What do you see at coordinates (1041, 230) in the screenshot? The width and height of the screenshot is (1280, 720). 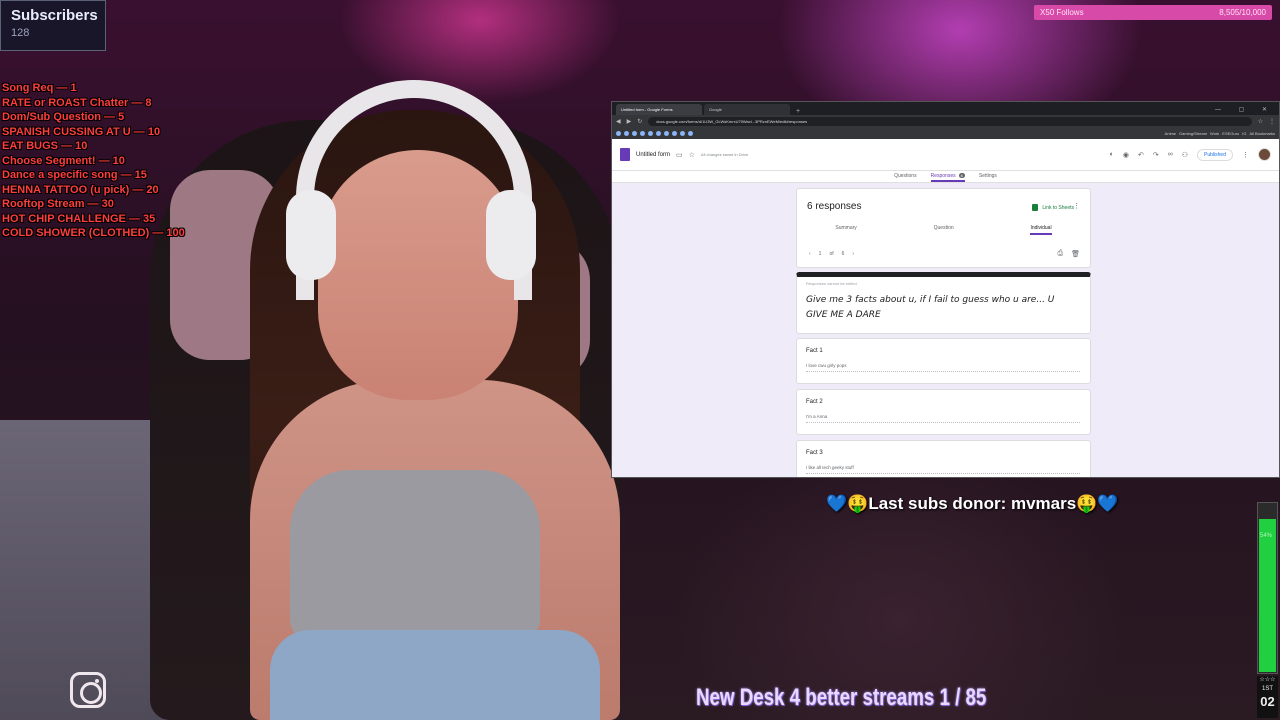 I see `tab-individual: Individual` at bounding box center [1041, 230].